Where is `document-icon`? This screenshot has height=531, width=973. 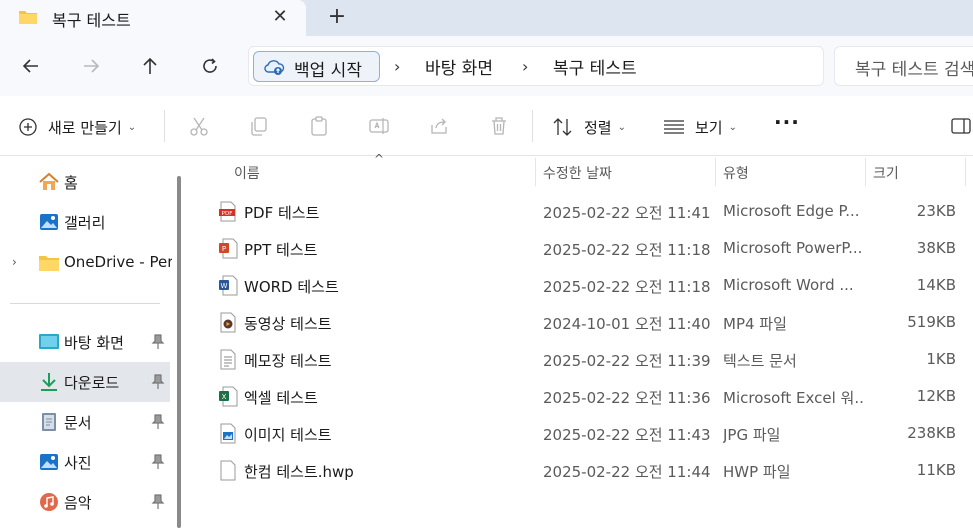 document-icon is located at coordinates (49, 422).